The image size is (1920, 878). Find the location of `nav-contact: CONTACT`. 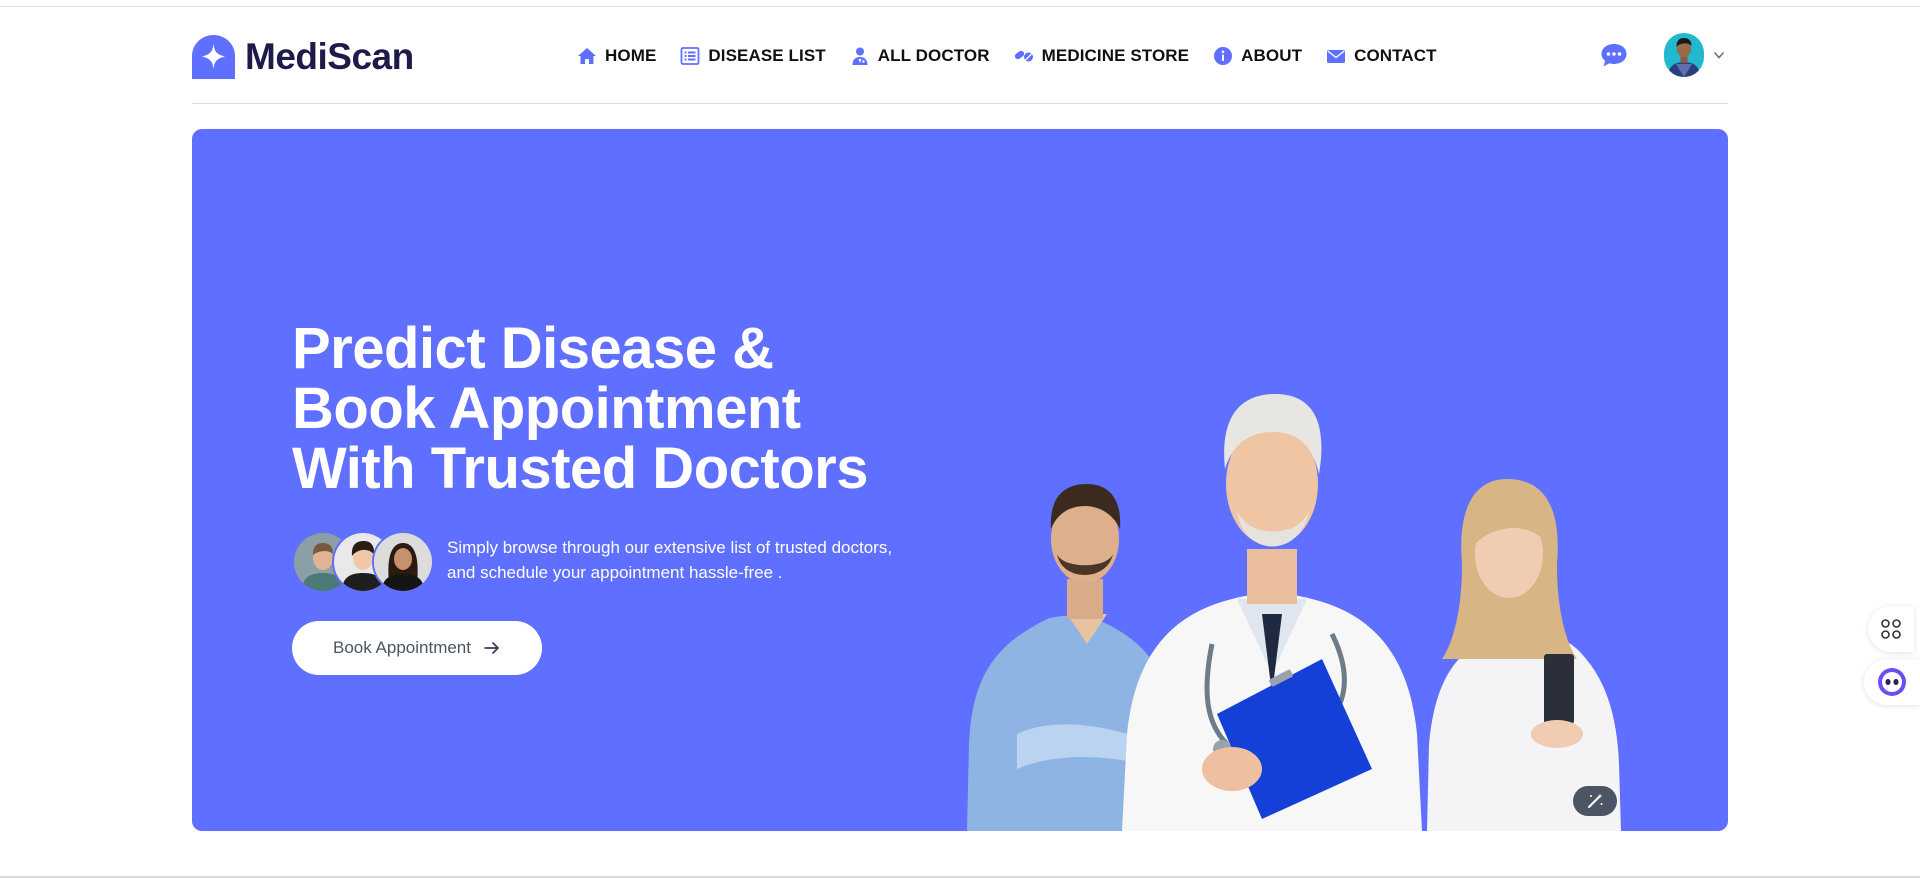

nav-contact: CONTACT is located at coordinates (1381, 56).